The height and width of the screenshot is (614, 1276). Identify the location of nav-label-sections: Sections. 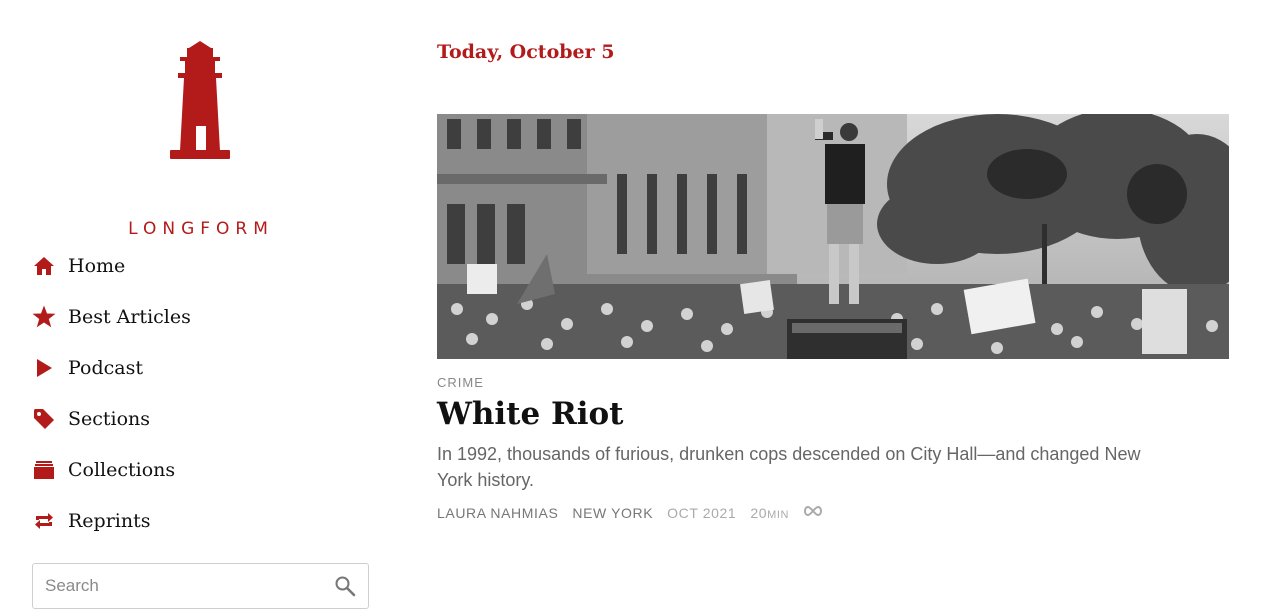
(109, 418).